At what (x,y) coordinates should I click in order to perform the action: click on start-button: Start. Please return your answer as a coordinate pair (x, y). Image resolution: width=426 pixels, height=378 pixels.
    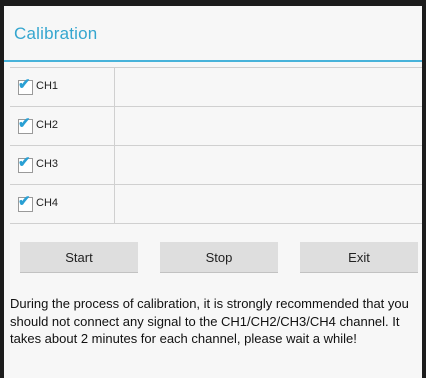
    Looking at the image, I should click on (79, 257).